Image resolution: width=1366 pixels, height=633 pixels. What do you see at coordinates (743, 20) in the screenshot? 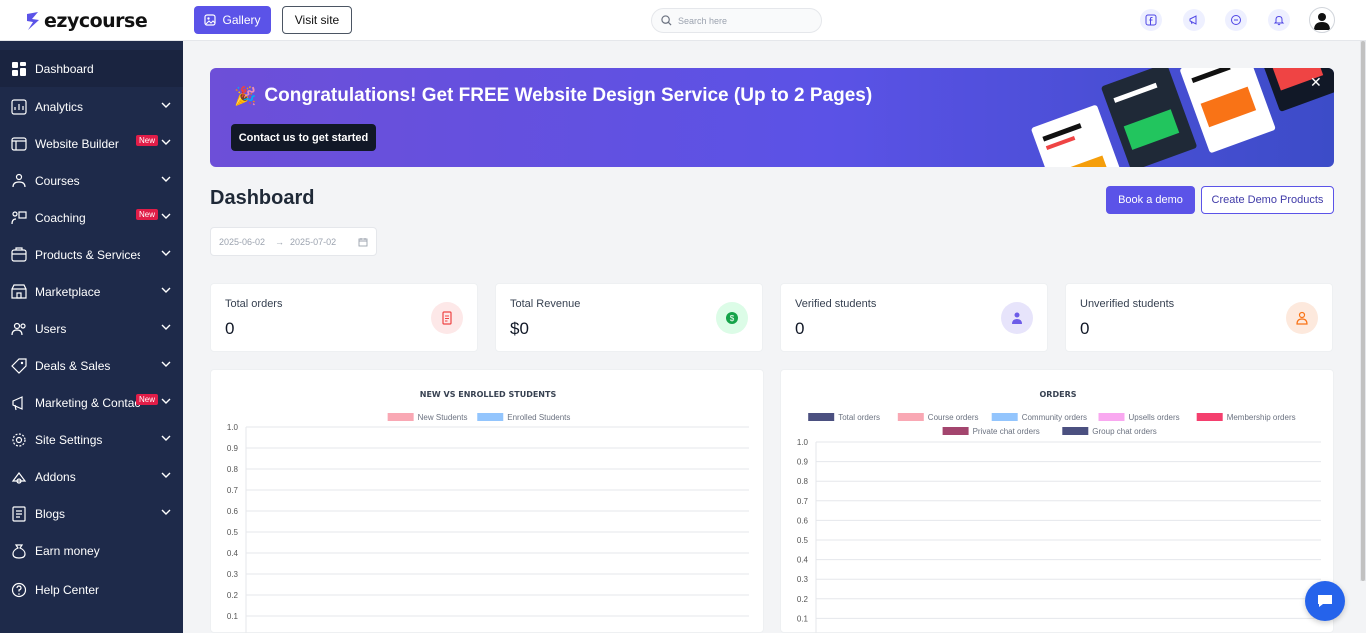
I see `search-input` at bounding box center [743, 20].